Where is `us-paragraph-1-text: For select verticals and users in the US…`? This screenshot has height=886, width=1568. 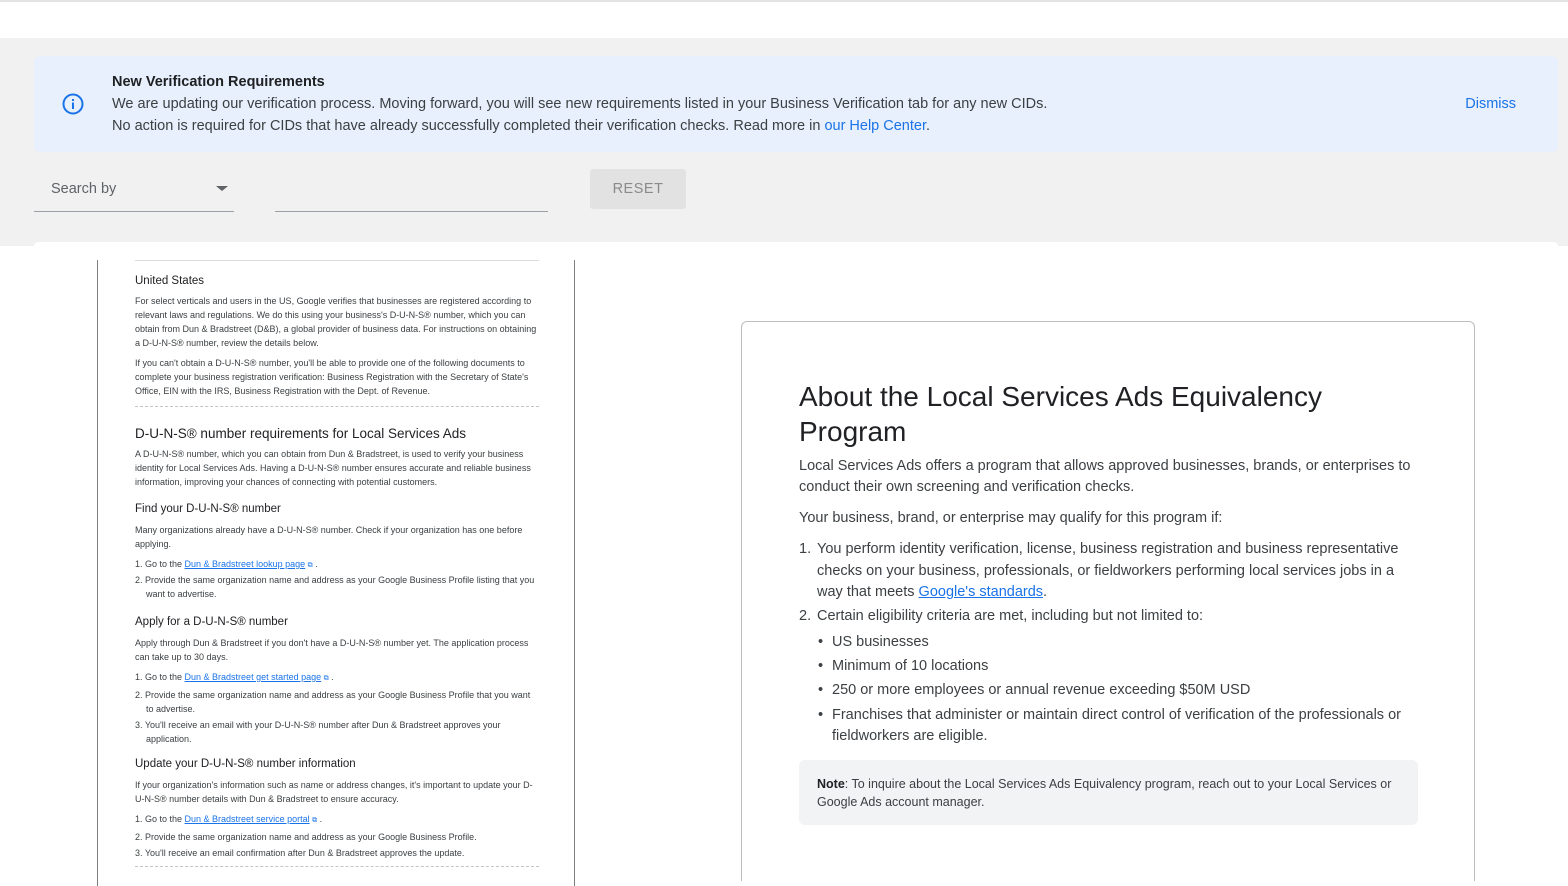 us-paragraph-1-text: For select verticals and users in the US… is located at coordinates (336, 322).